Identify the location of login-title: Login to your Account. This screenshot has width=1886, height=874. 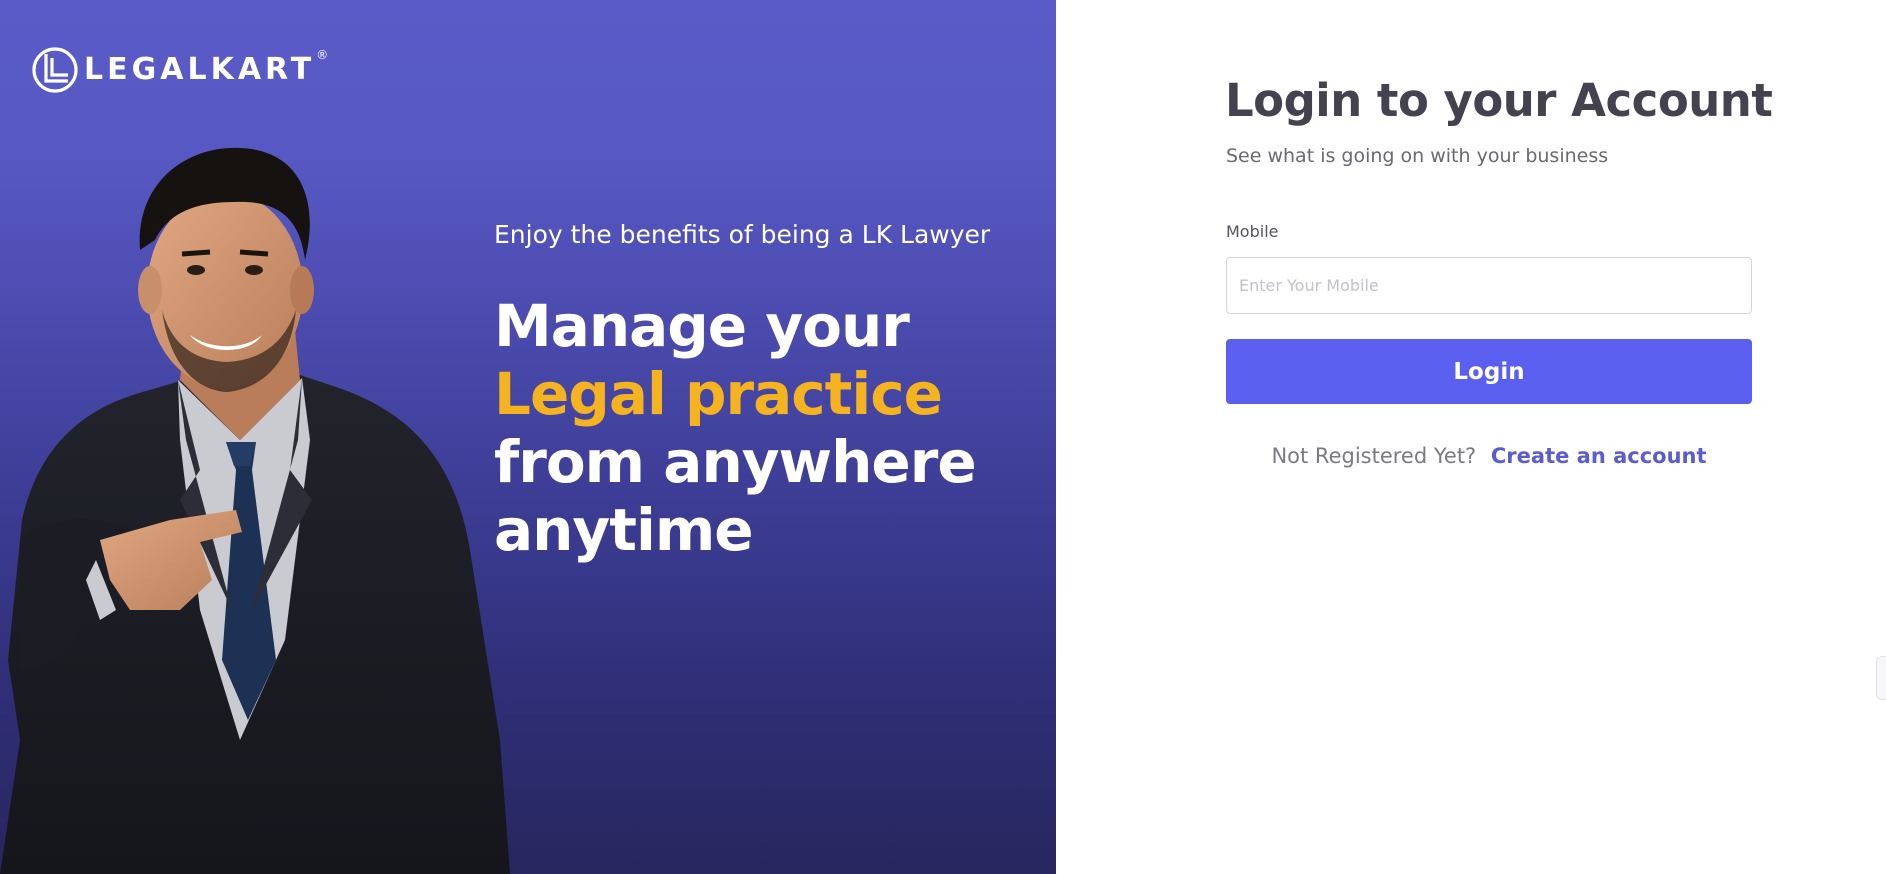
(1499, 100).